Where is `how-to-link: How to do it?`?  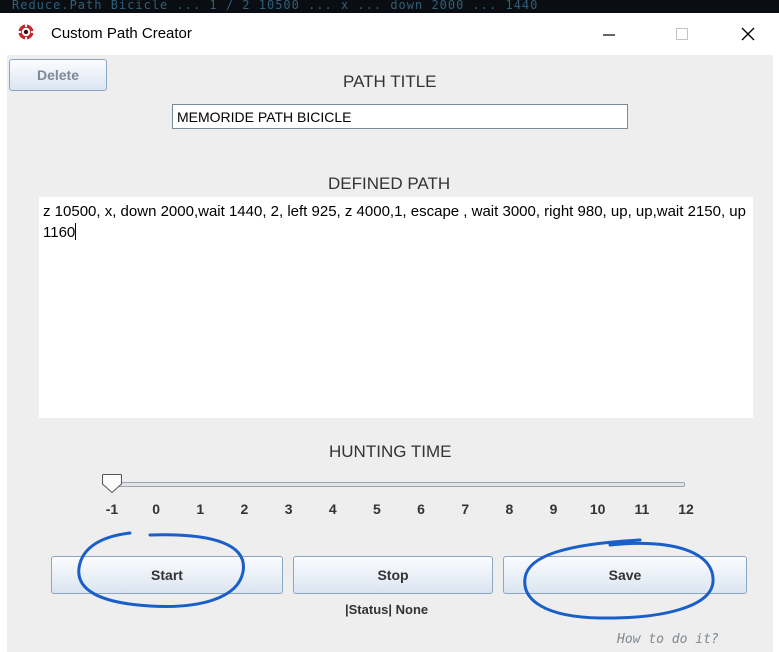
how-to-link: How to do it? is located at coordinates (668, 639).